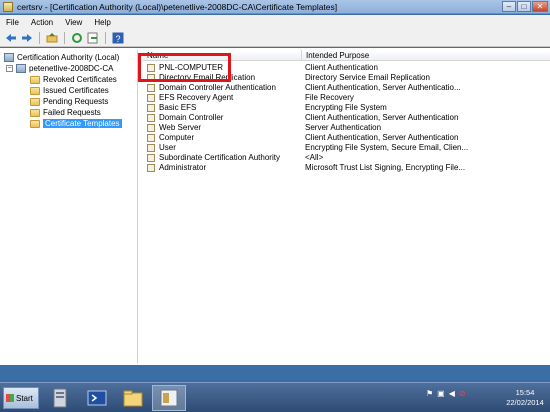 This screenshot has width=550, height=412. What do you see at coordinates (224, 167) in the screenshot?
I see `template-name-cell: Administrator` at bounding box center [224, 167].